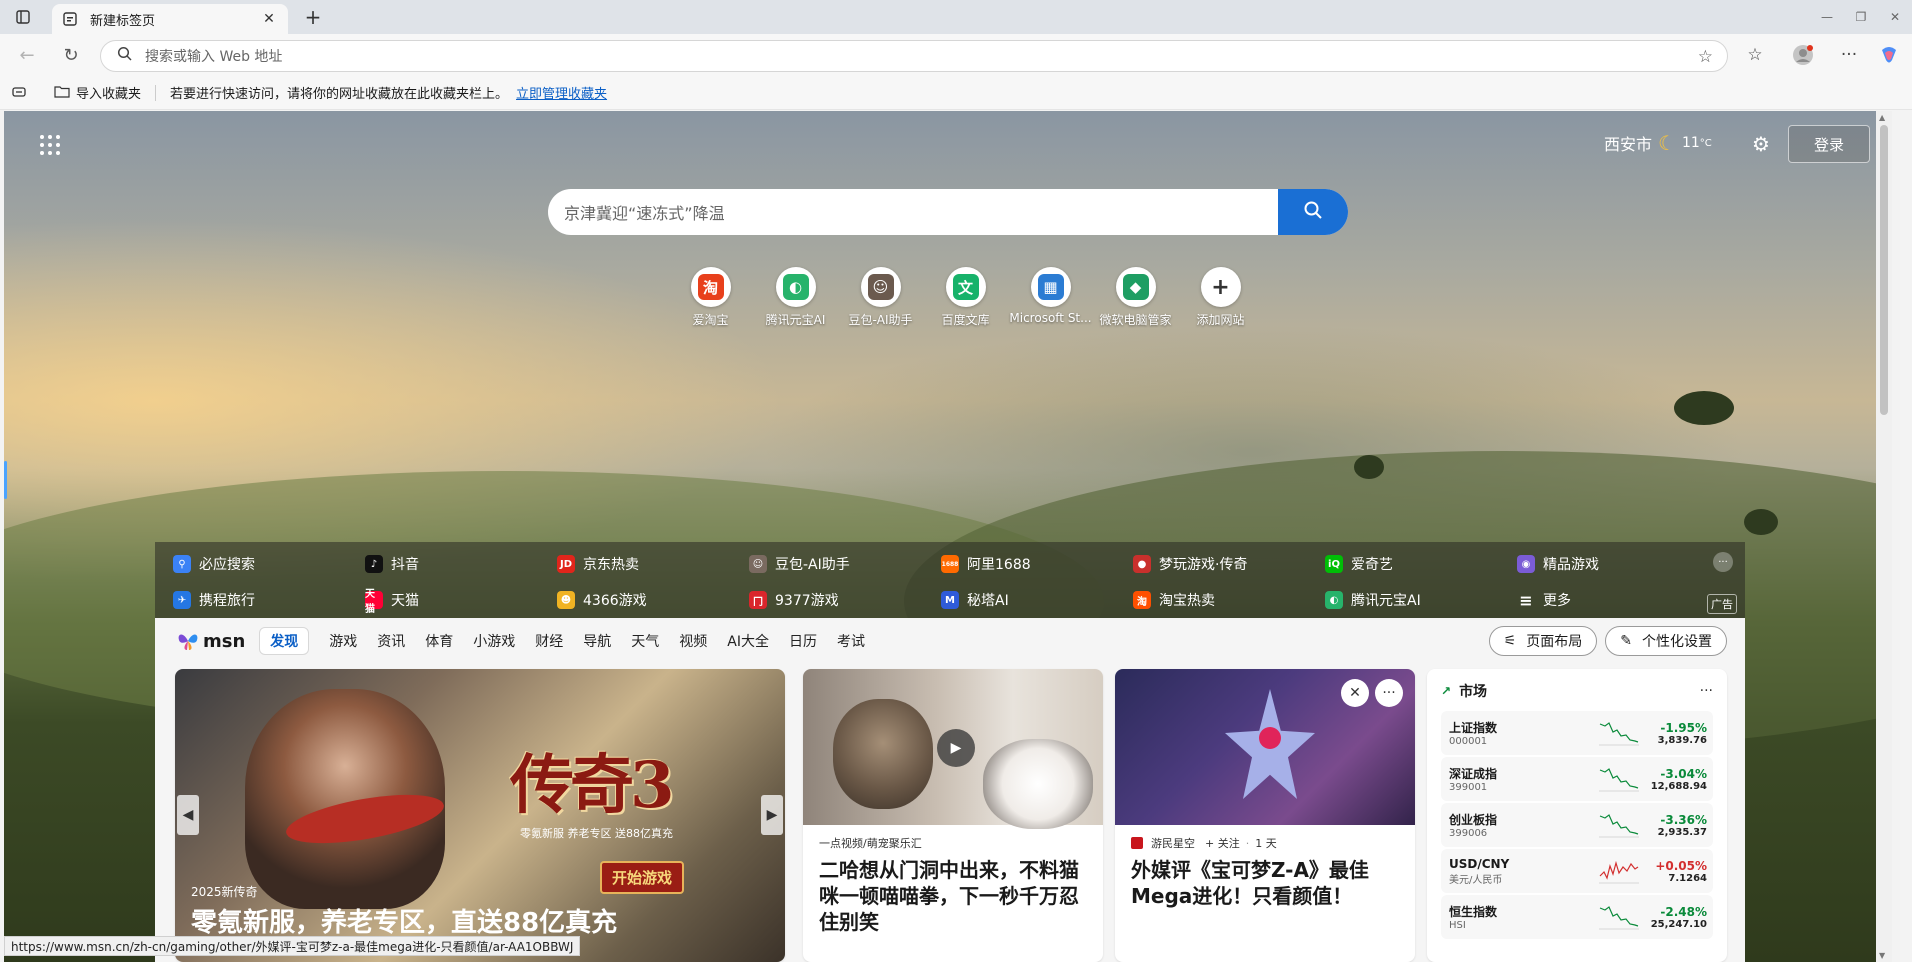  I want to click on close-tab-icon: ✕, so click(269, 19).